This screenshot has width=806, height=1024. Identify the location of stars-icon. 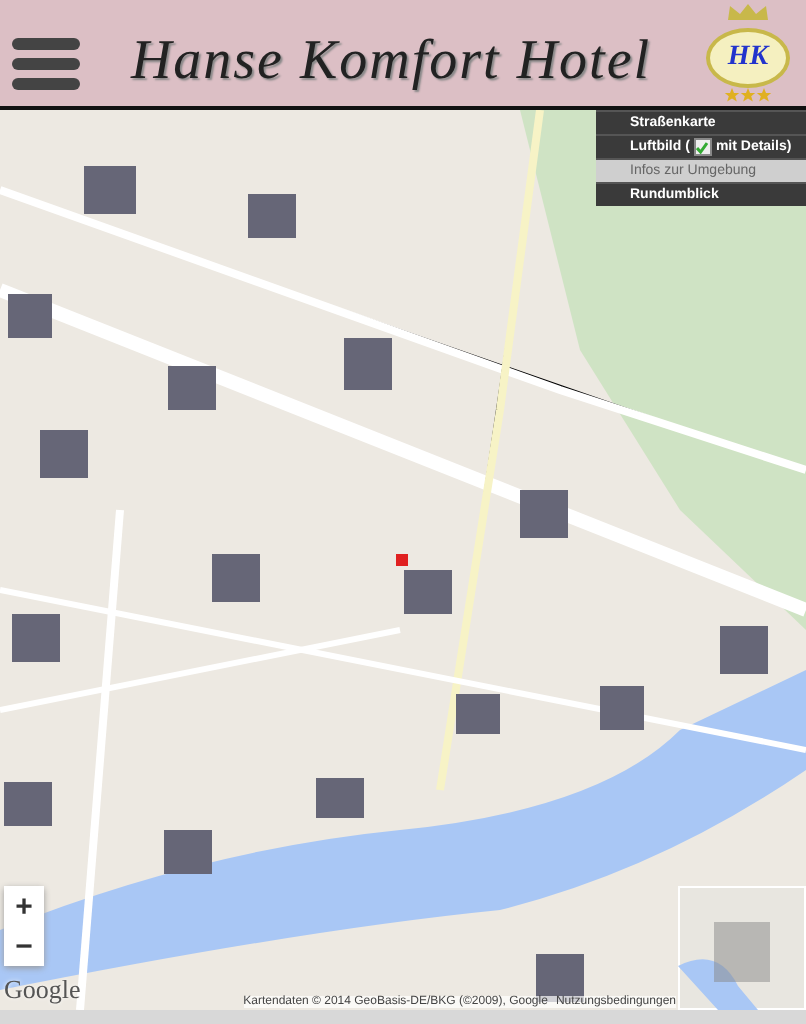
(748, 95).